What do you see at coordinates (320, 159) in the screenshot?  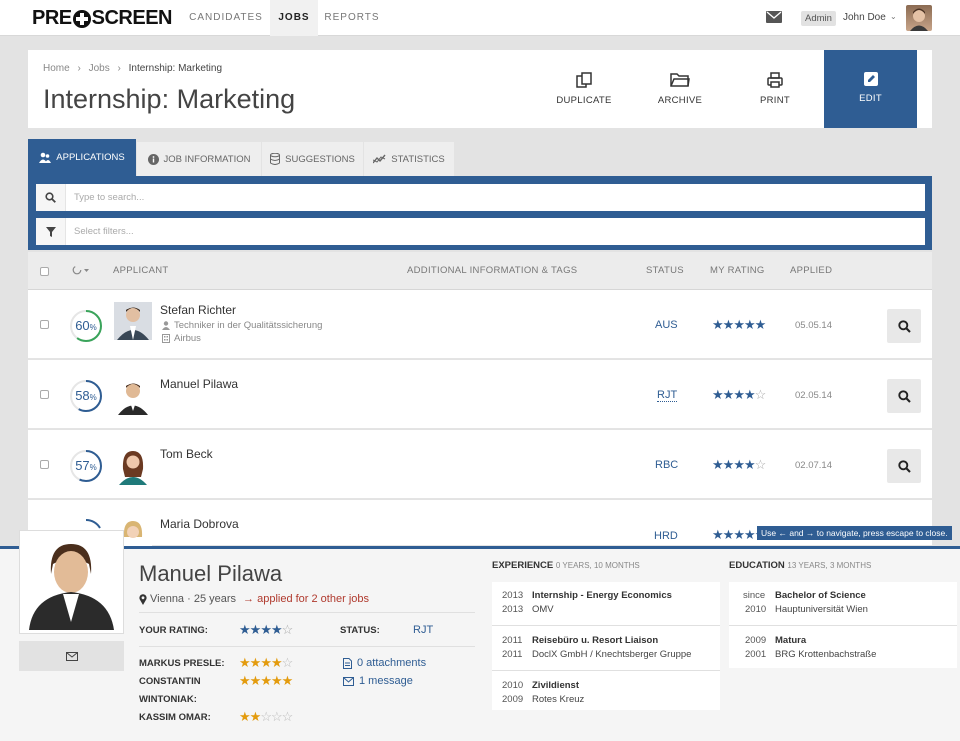 I see `tab-suggestions-label: SUGGESTIONS` at bounding box center [320, 159].